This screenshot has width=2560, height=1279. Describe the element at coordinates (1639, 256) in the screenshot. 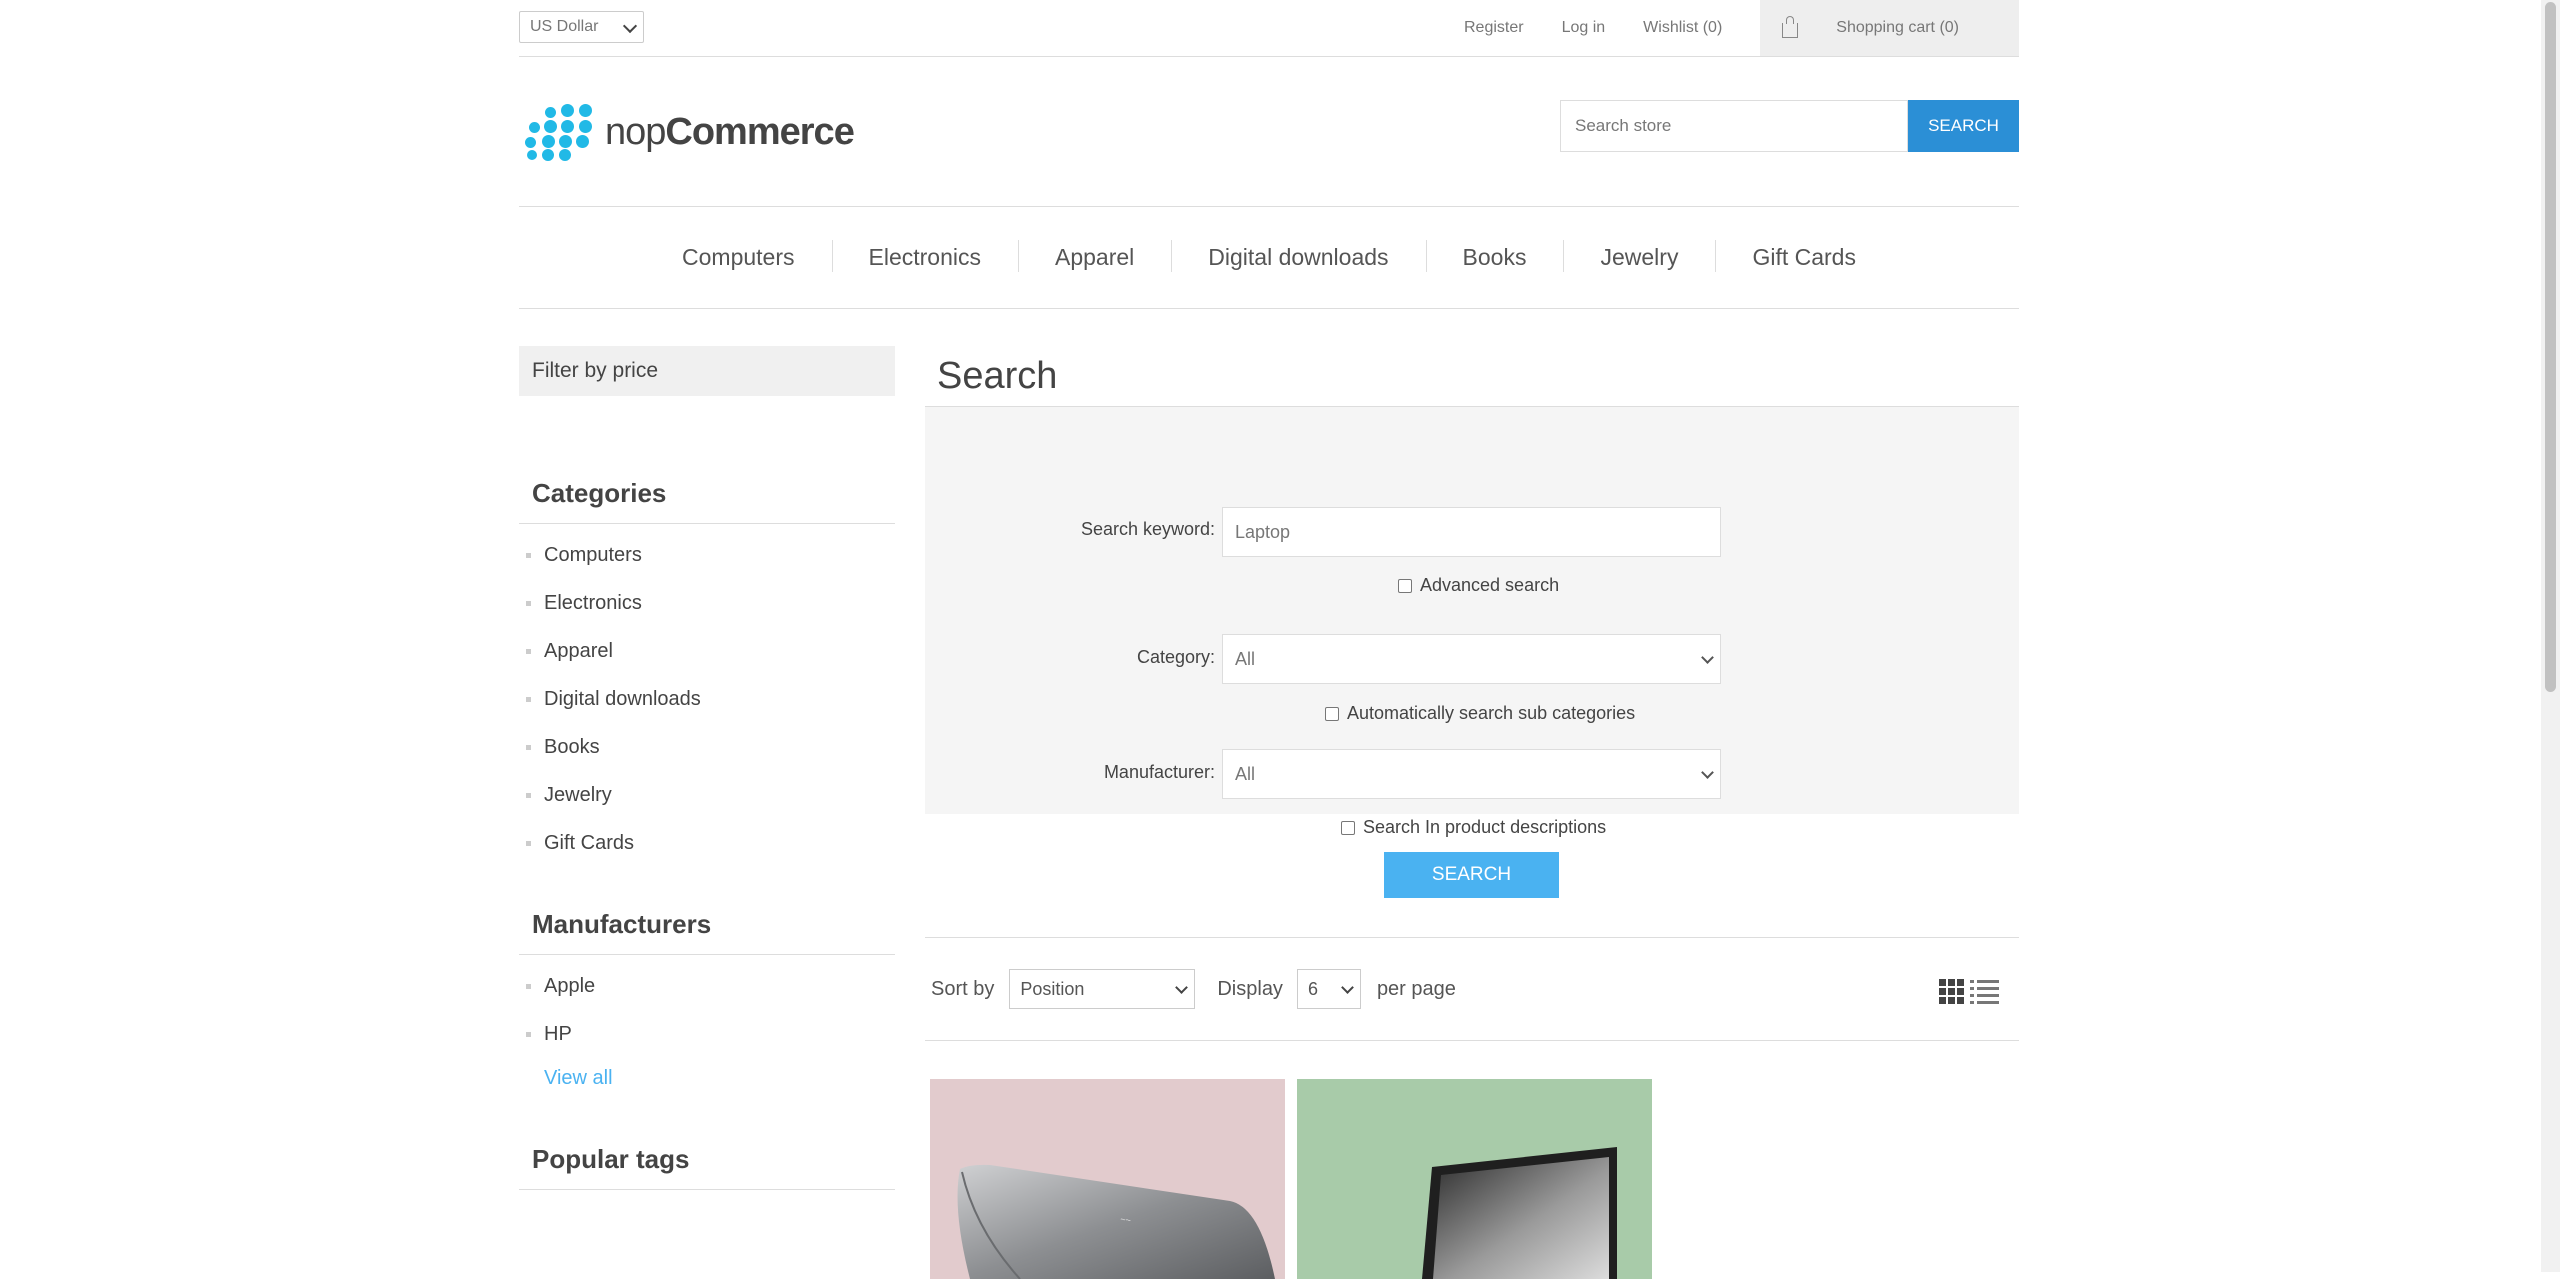

I see `nav-item-jewelry: Jewelry` at that location.